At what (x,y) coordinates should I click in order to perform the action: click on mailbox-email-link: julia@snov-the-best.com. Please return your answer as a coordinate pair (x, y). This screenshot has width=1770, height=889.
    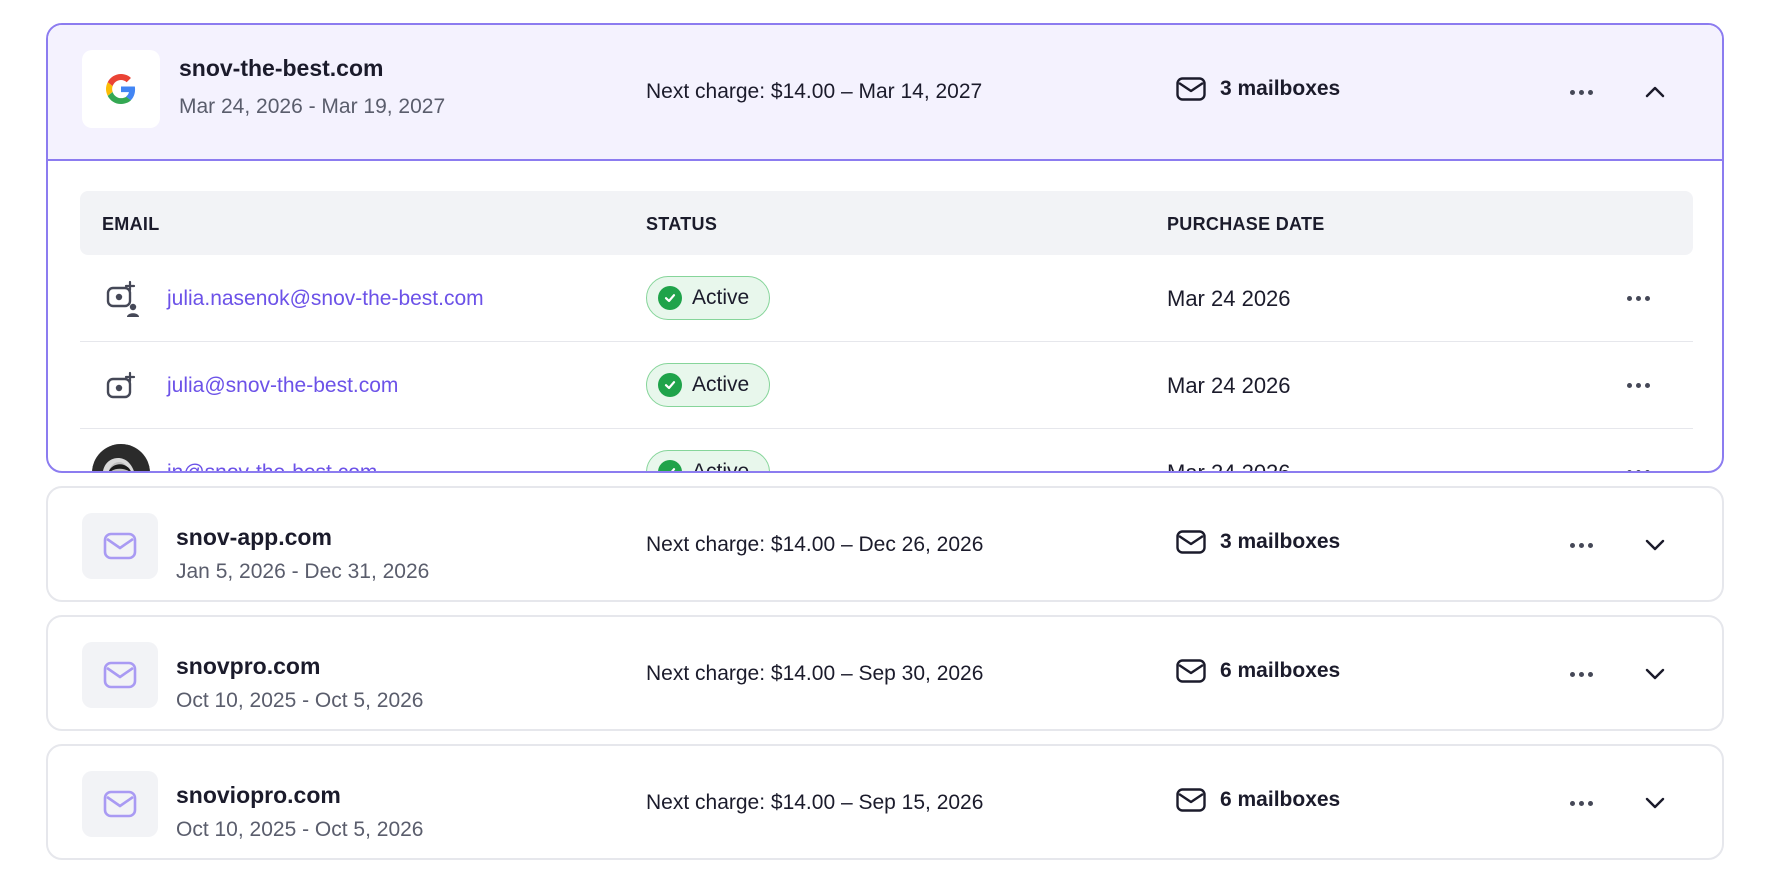
    Looking at the image, I should click on (282, 386).